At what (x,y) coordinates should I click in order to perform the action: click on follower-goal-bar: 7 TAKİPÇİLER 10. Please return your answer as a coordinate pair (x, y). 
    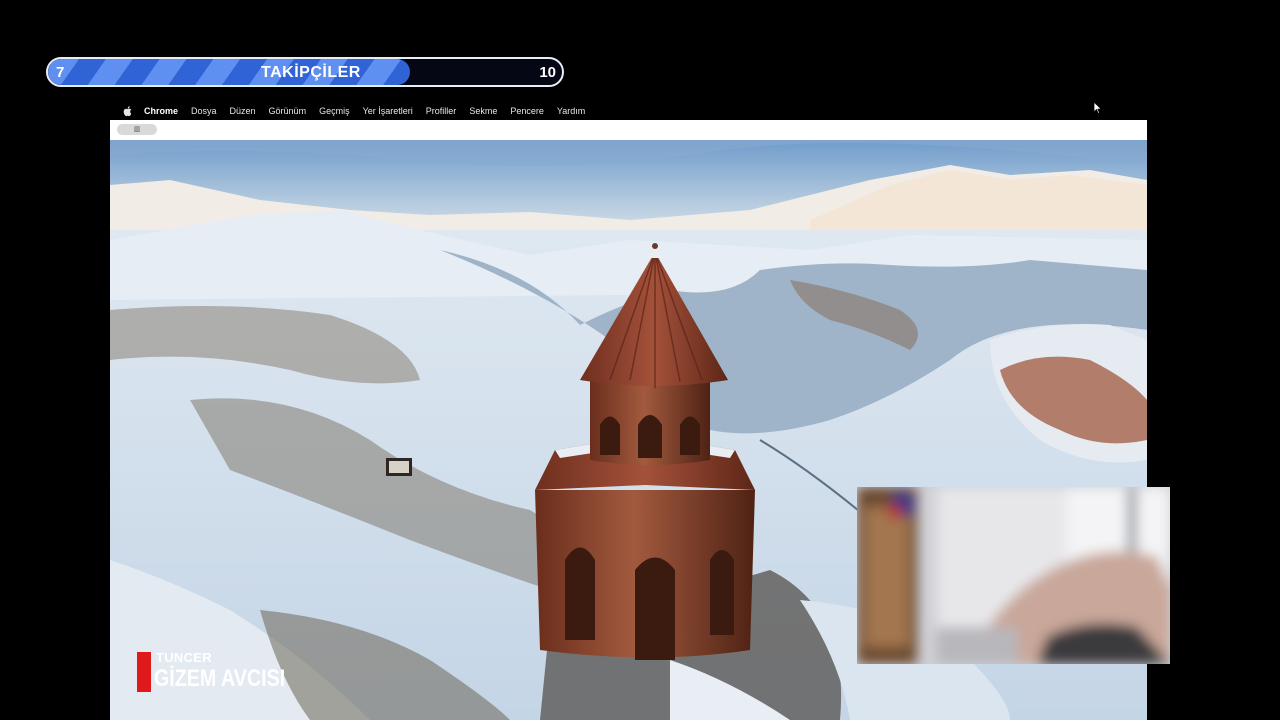
    Looking at the image, I should click on (305, 72).